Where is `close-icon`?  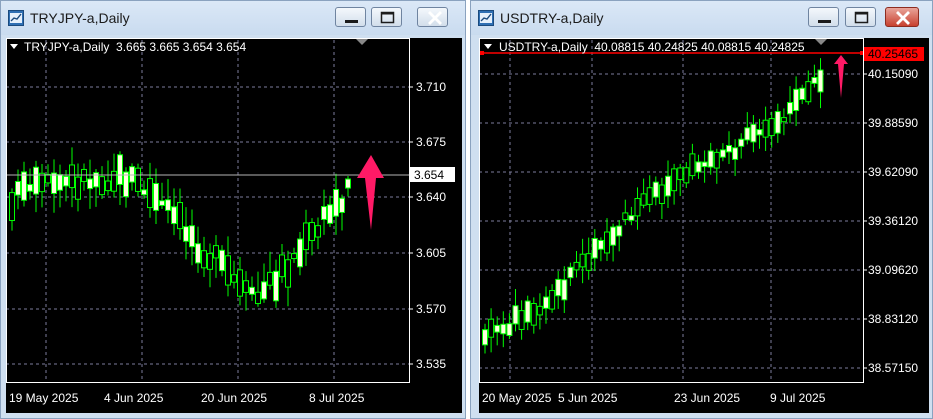 close-icon is located at coordinates (903, 18).